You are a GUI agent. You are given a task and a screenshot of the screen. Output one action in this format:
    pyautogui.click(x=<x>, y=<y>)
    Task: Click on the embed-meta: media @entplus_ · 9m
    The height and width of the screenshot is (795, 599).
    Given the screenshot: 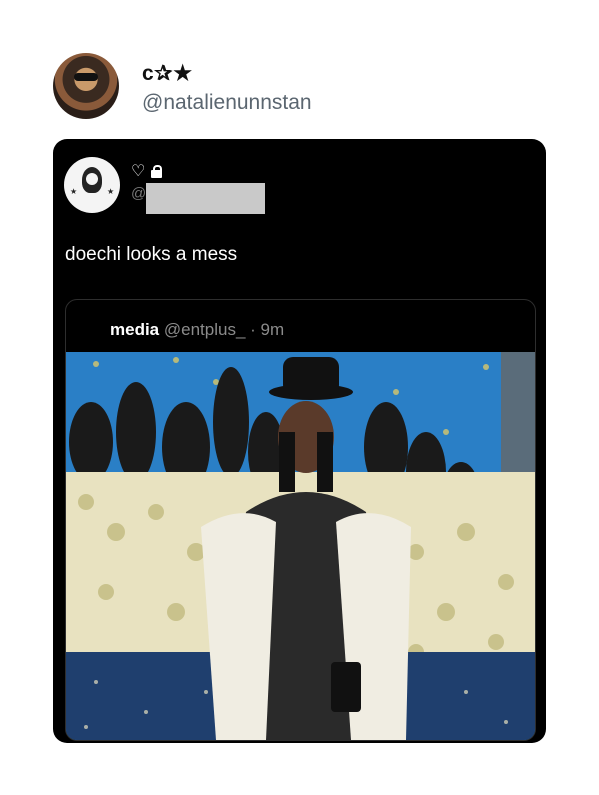 What is the action you would take?
    pyautogui.click(x=197, y=330)
    